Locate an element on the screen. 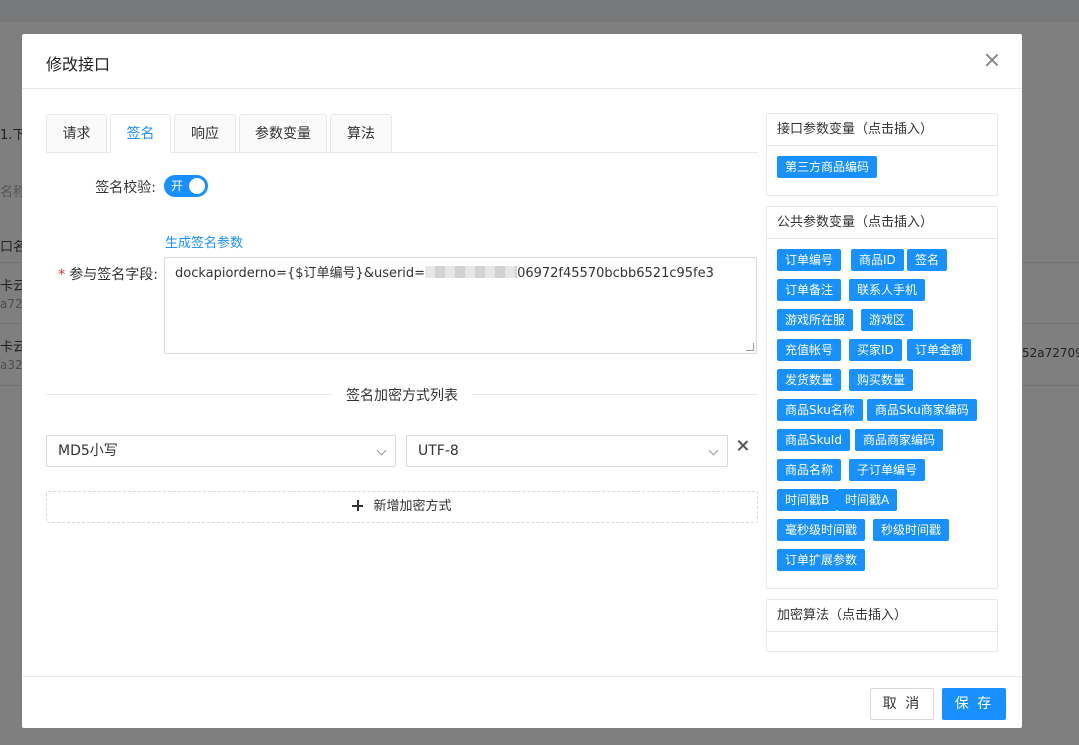 Image resolution: width=1079 pixels, height=745 pixels. close-icon is located at coordinates (992, 60).